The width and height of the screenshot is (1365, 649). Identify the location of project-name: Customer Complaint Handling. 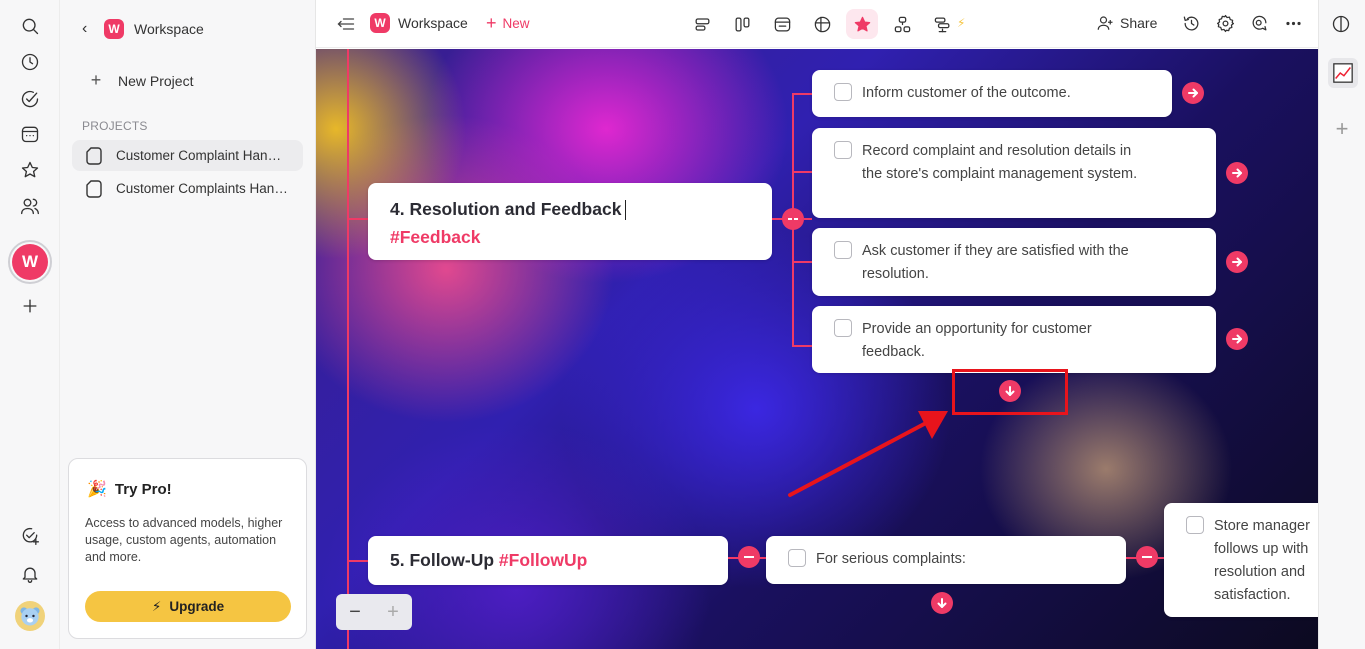
(202, 155).